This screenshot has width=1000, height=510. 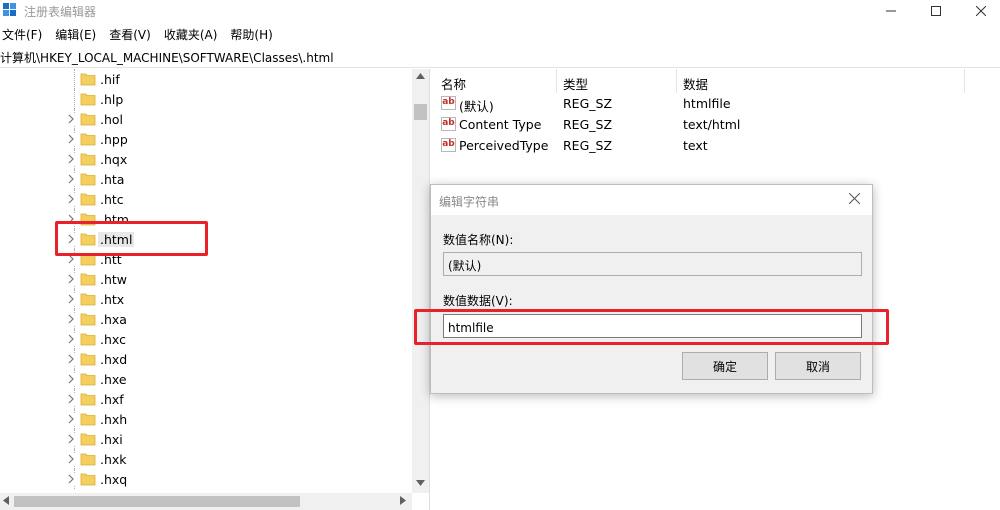 I want to click on tree-item: .htc, so click(x=206, y=199).